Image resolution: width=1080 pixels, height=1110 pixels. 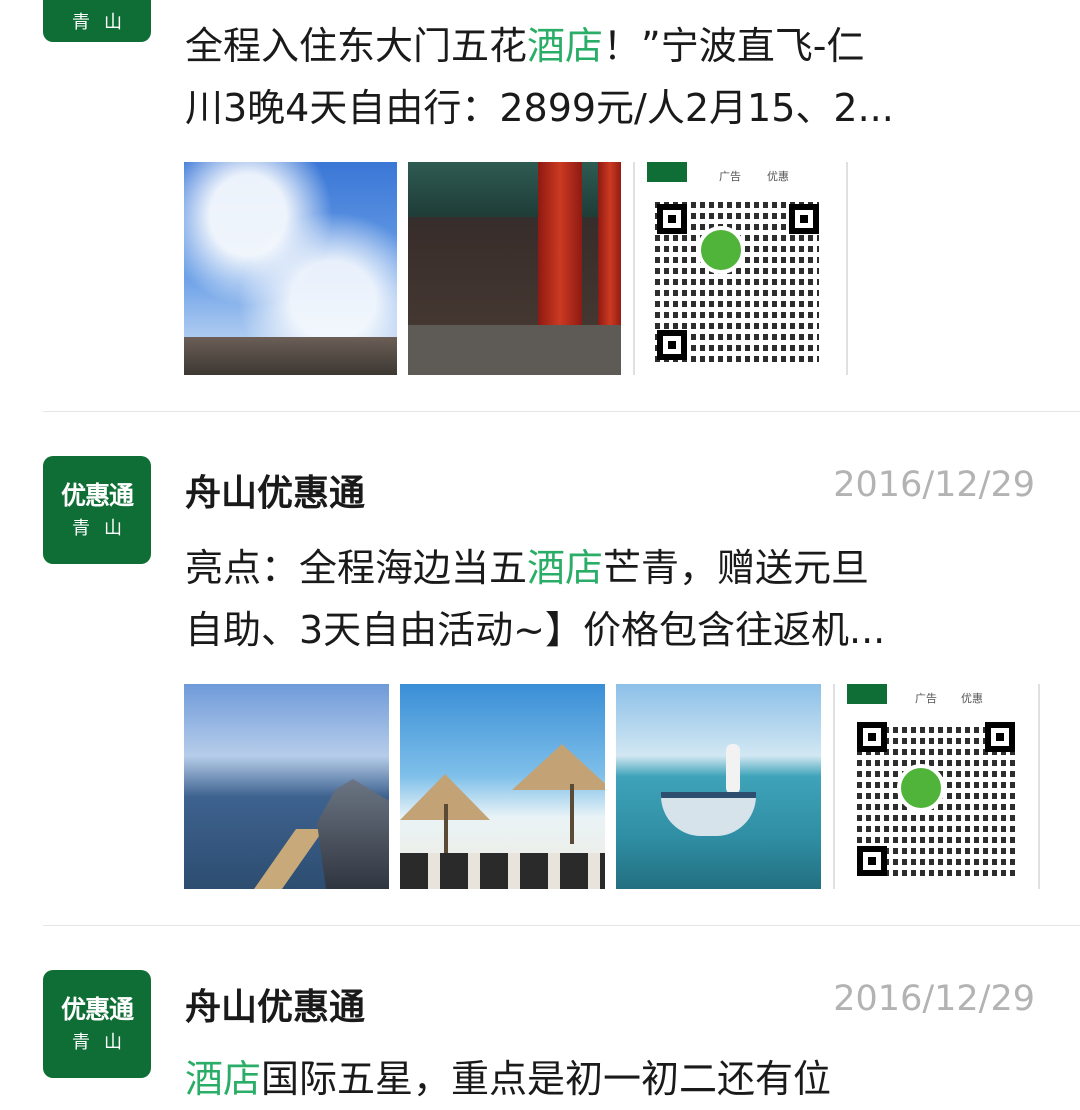 I want to click on post-image-sea, so click(x=718, y=786).